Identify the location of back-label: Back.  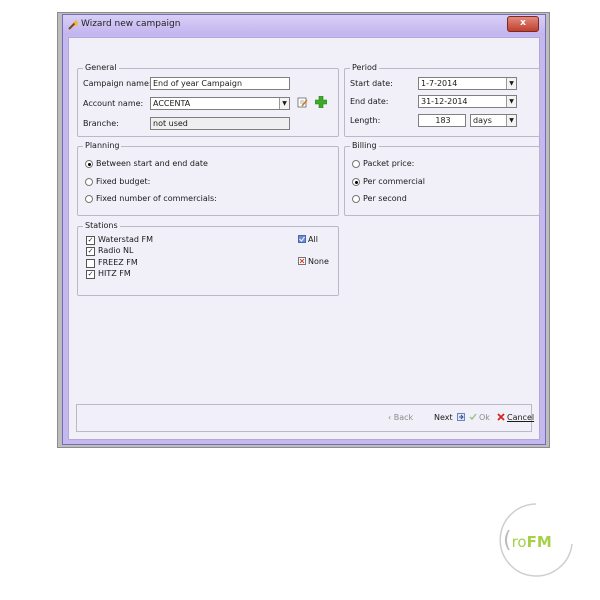
(403, 417).